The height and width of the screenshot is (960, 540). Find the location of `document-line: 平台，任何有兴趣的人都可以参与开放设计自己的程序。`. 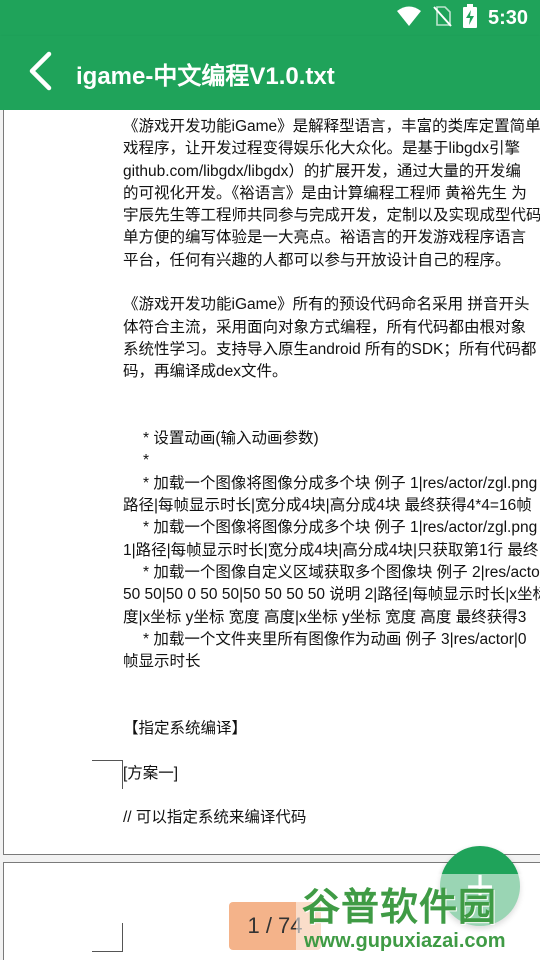

document-line: 平台，任何有兴趣的人都可以参与开放设计自己的程序。 is located at coordinates (317, 260).